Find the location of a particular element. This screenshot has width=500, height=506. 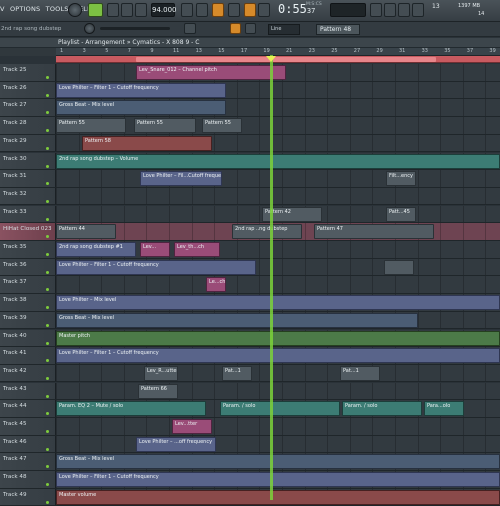

track-header: Track 32 is located at coordinates (28, 196).